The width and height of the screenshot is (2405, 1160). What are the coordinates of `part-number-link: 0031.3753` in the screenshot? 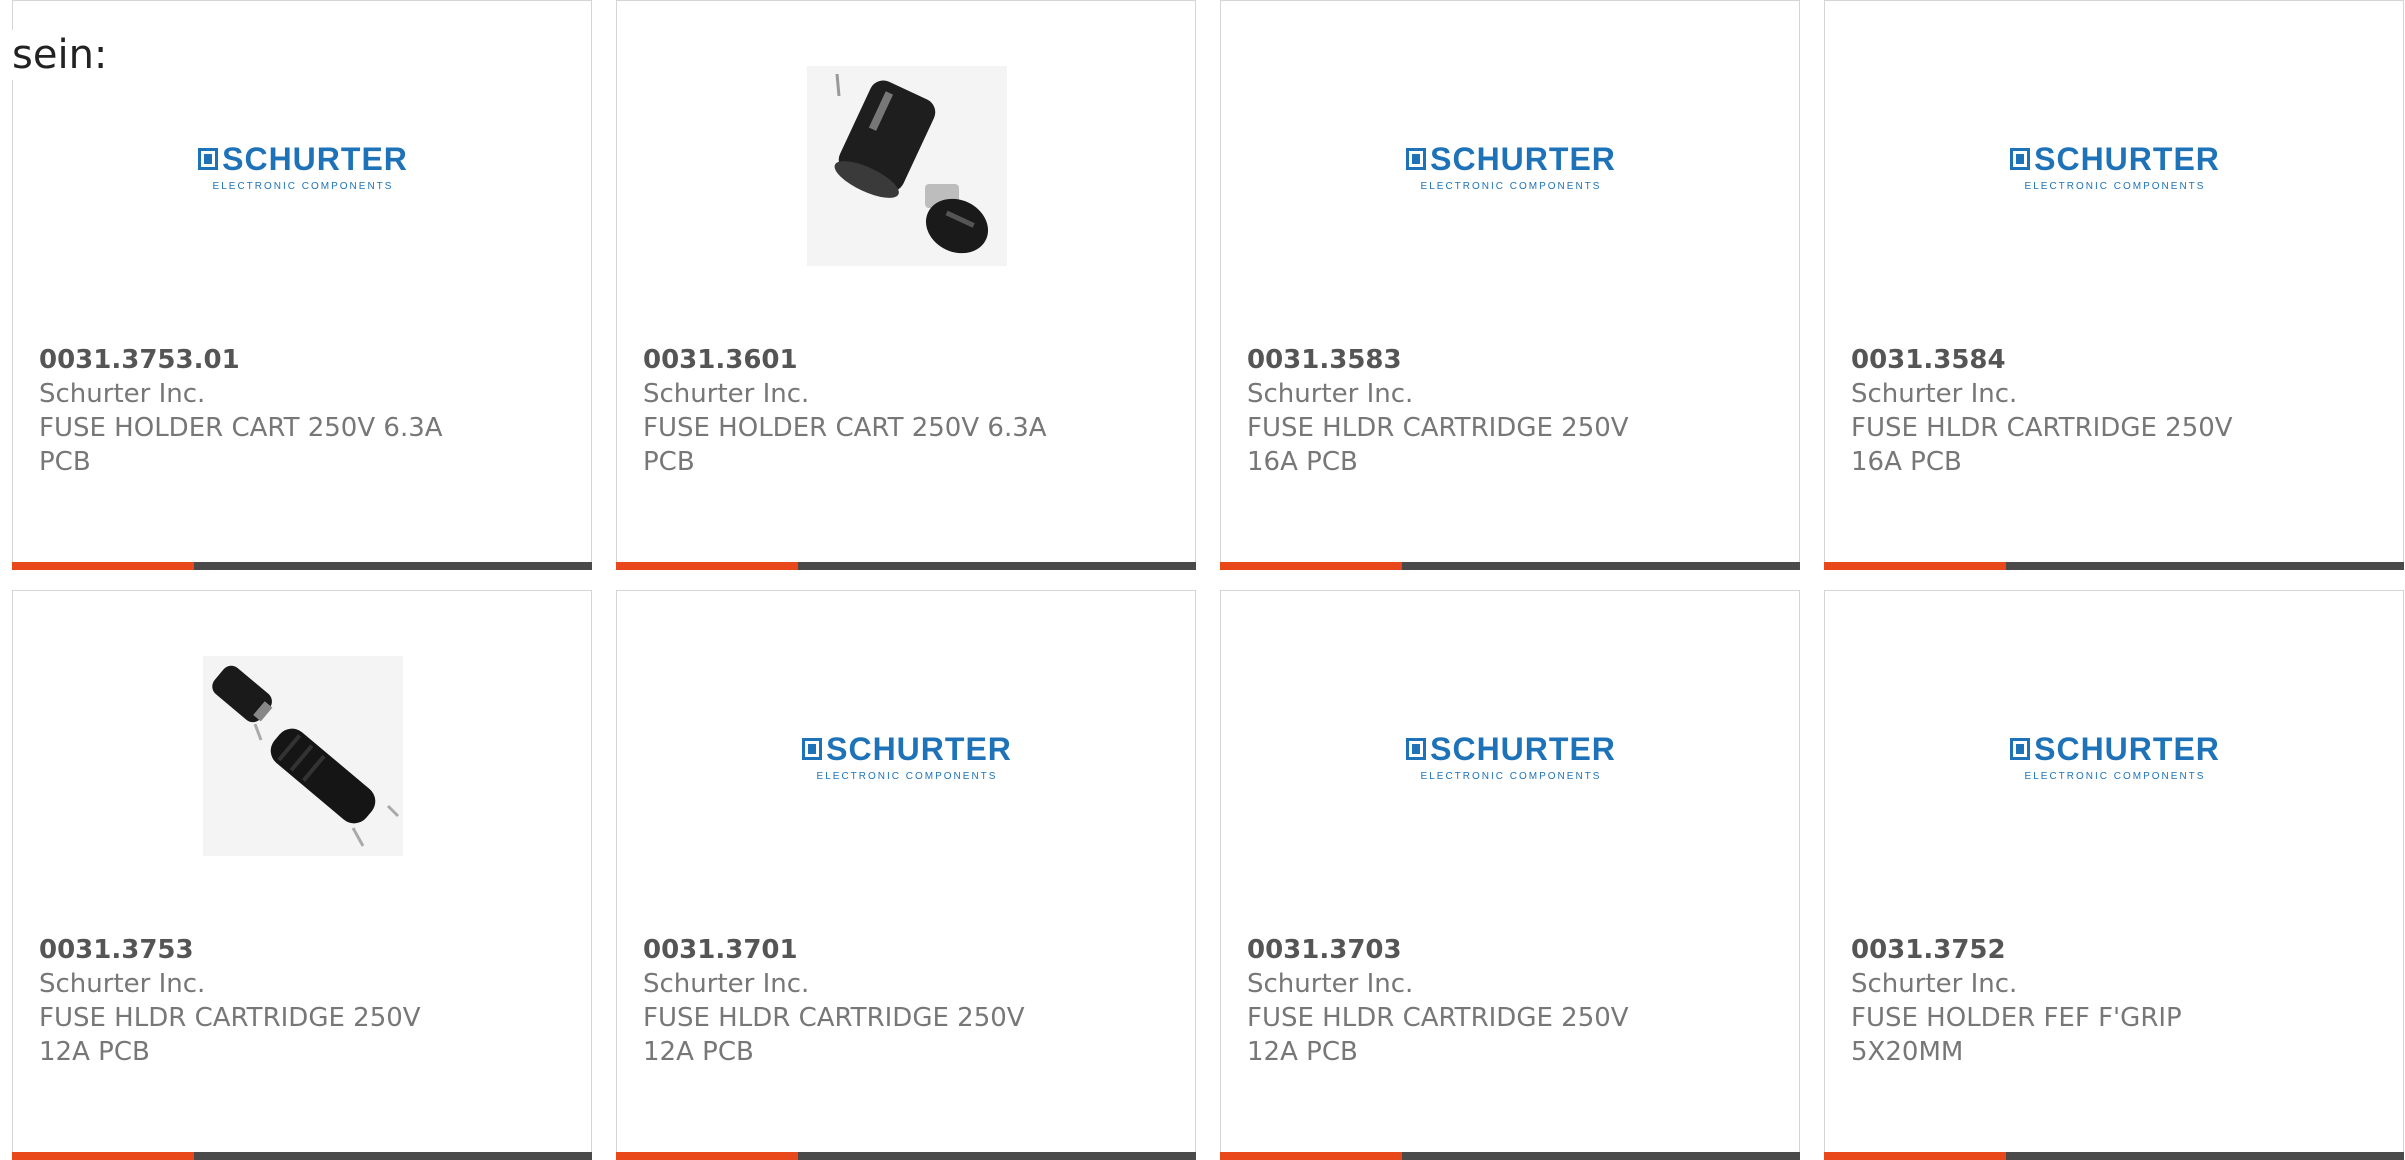 It's located at (249, 950).